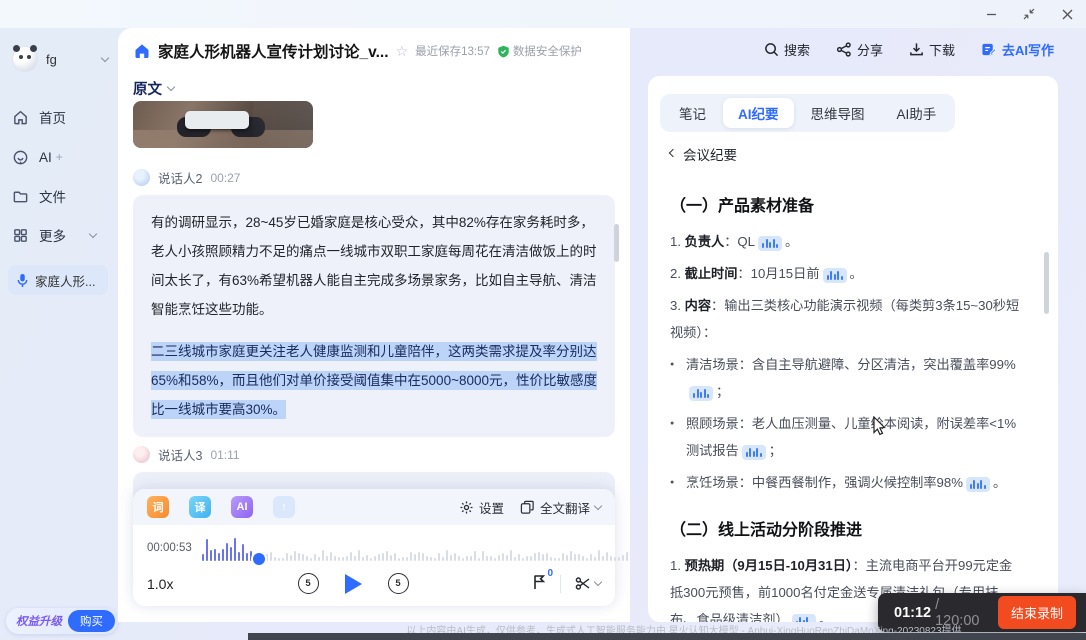 This screenshot has height=640, width=1086. Describe the element at coordinates (851, 364) in the screenshot. I see `item-text: 清洁场景：含自主导航避障、分区清洁，突出覆盖率99%` at that location.